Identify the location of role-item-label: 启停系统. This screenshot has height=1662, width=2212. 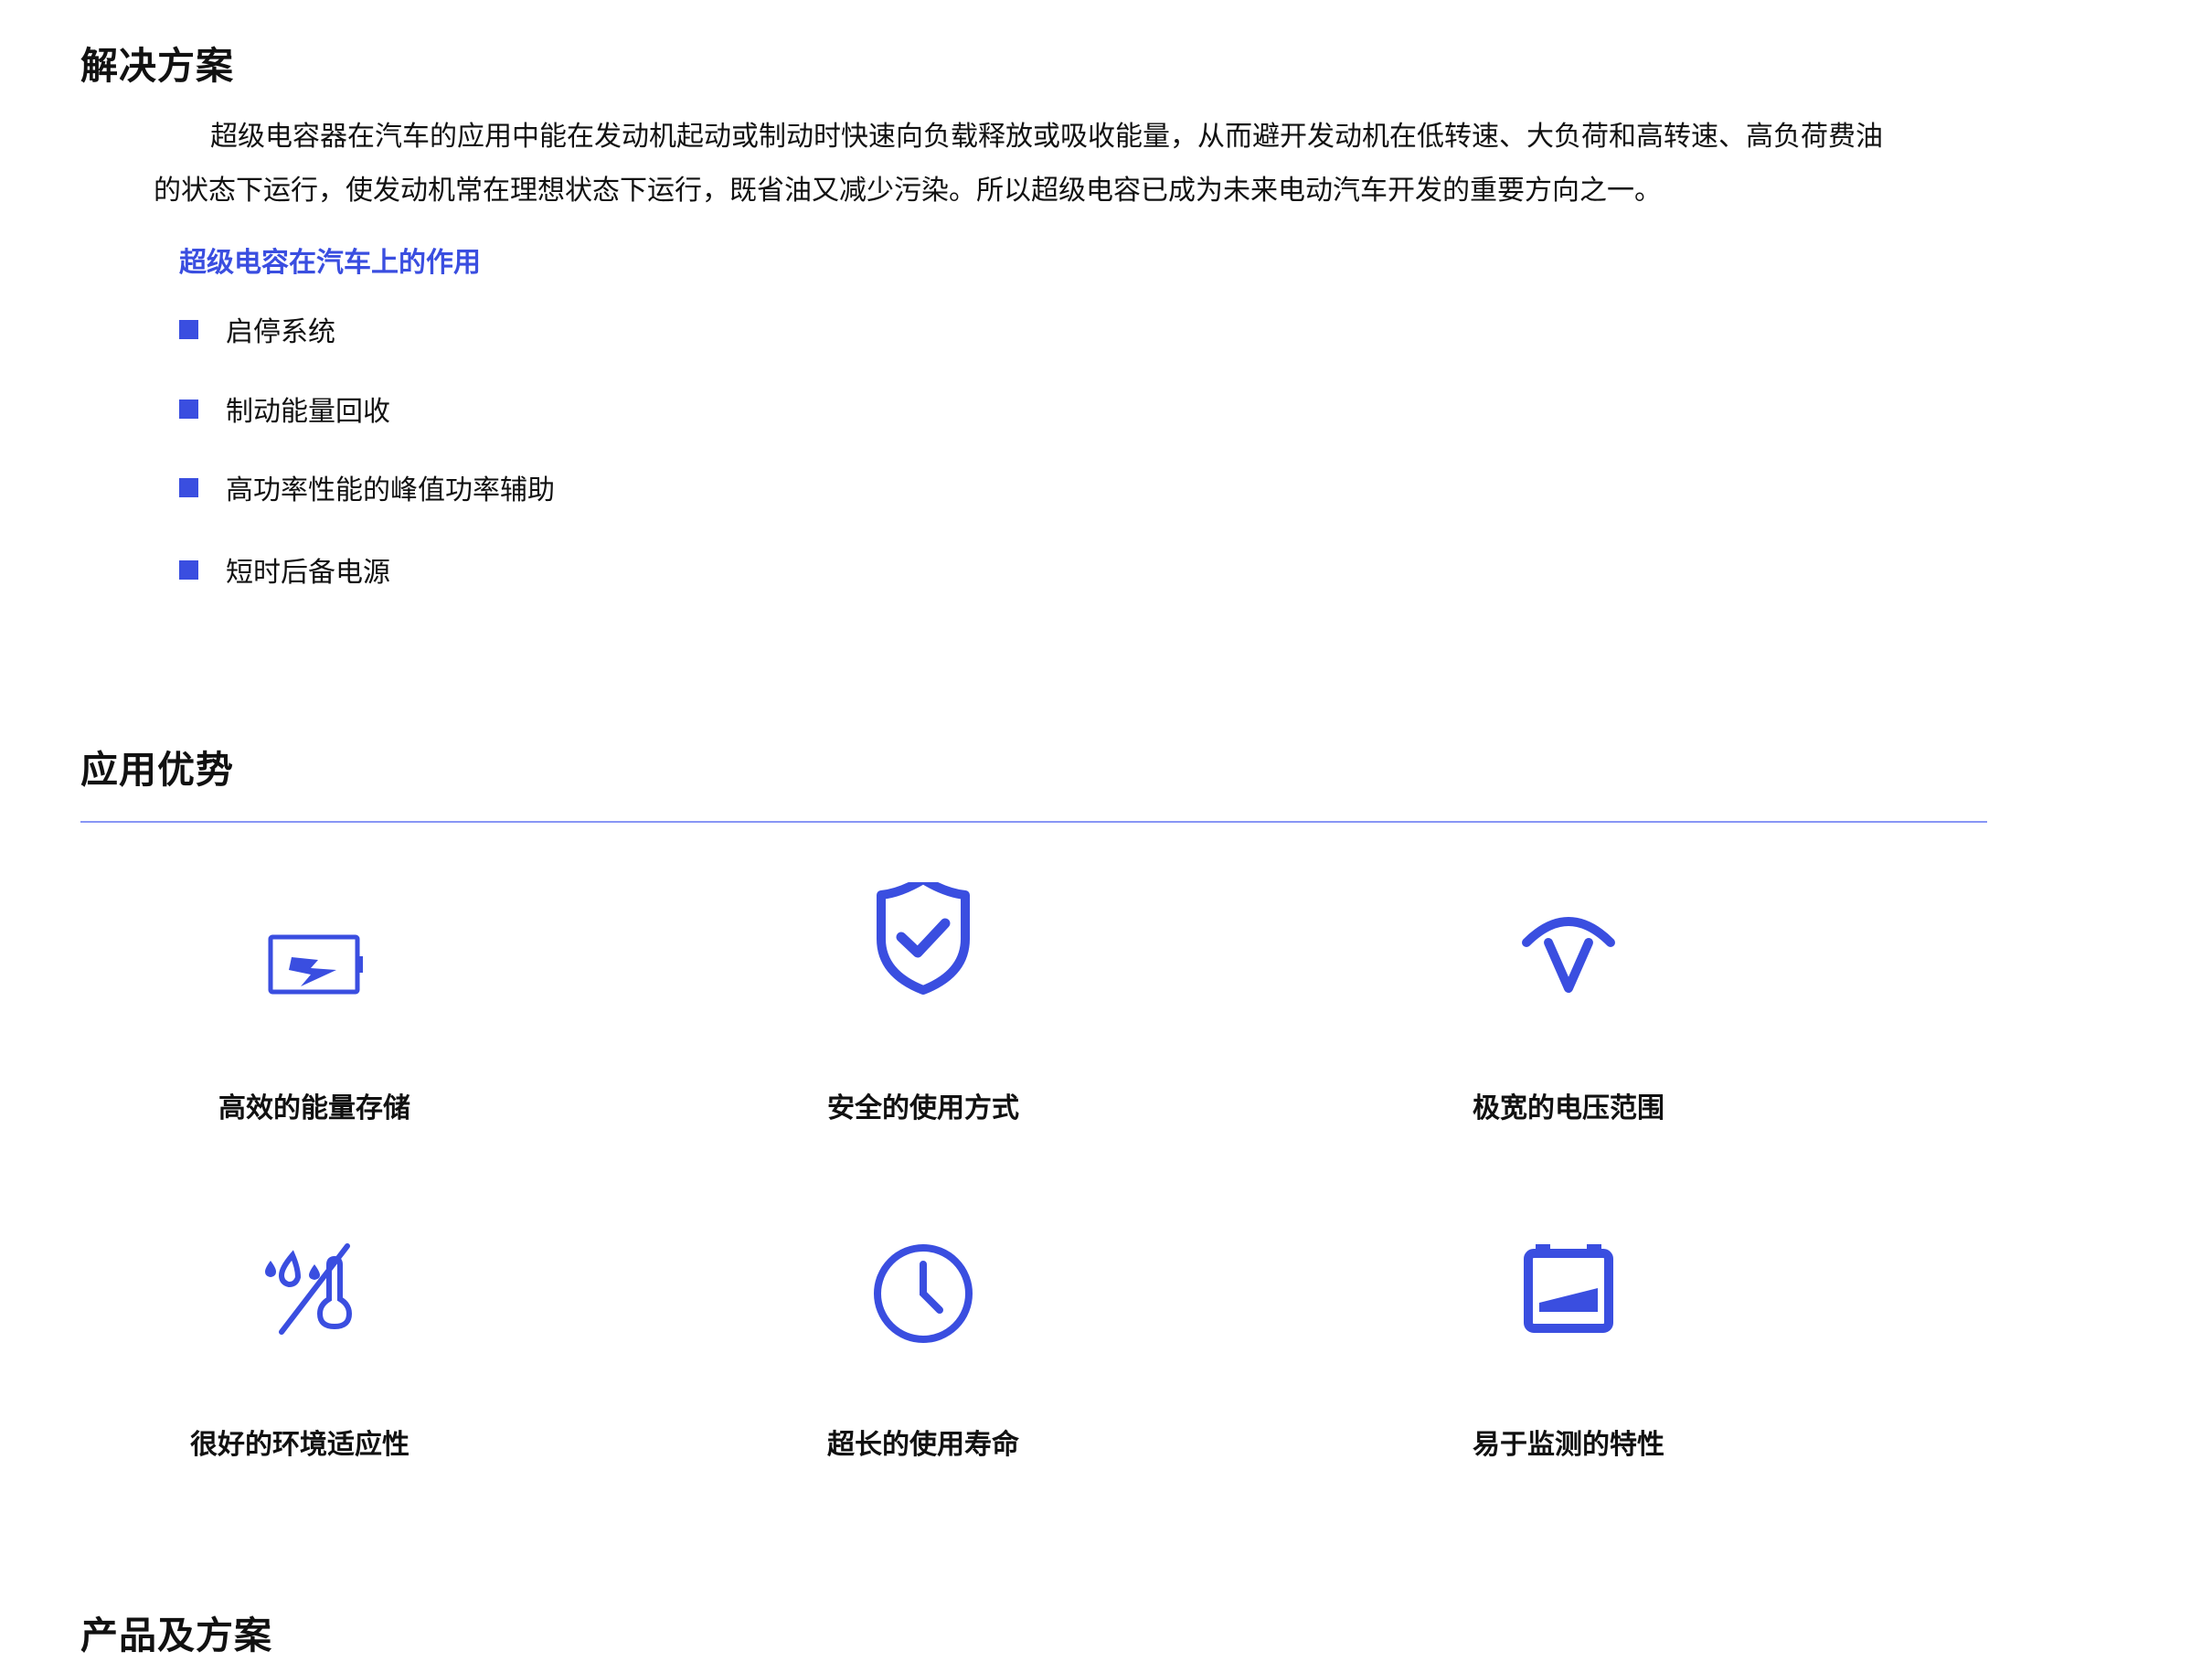
(280, 332).